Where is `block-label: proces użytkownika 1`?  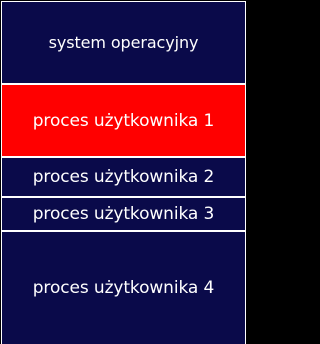 block-label: proces użytkownika 1 is located at coordinates (123, 120).